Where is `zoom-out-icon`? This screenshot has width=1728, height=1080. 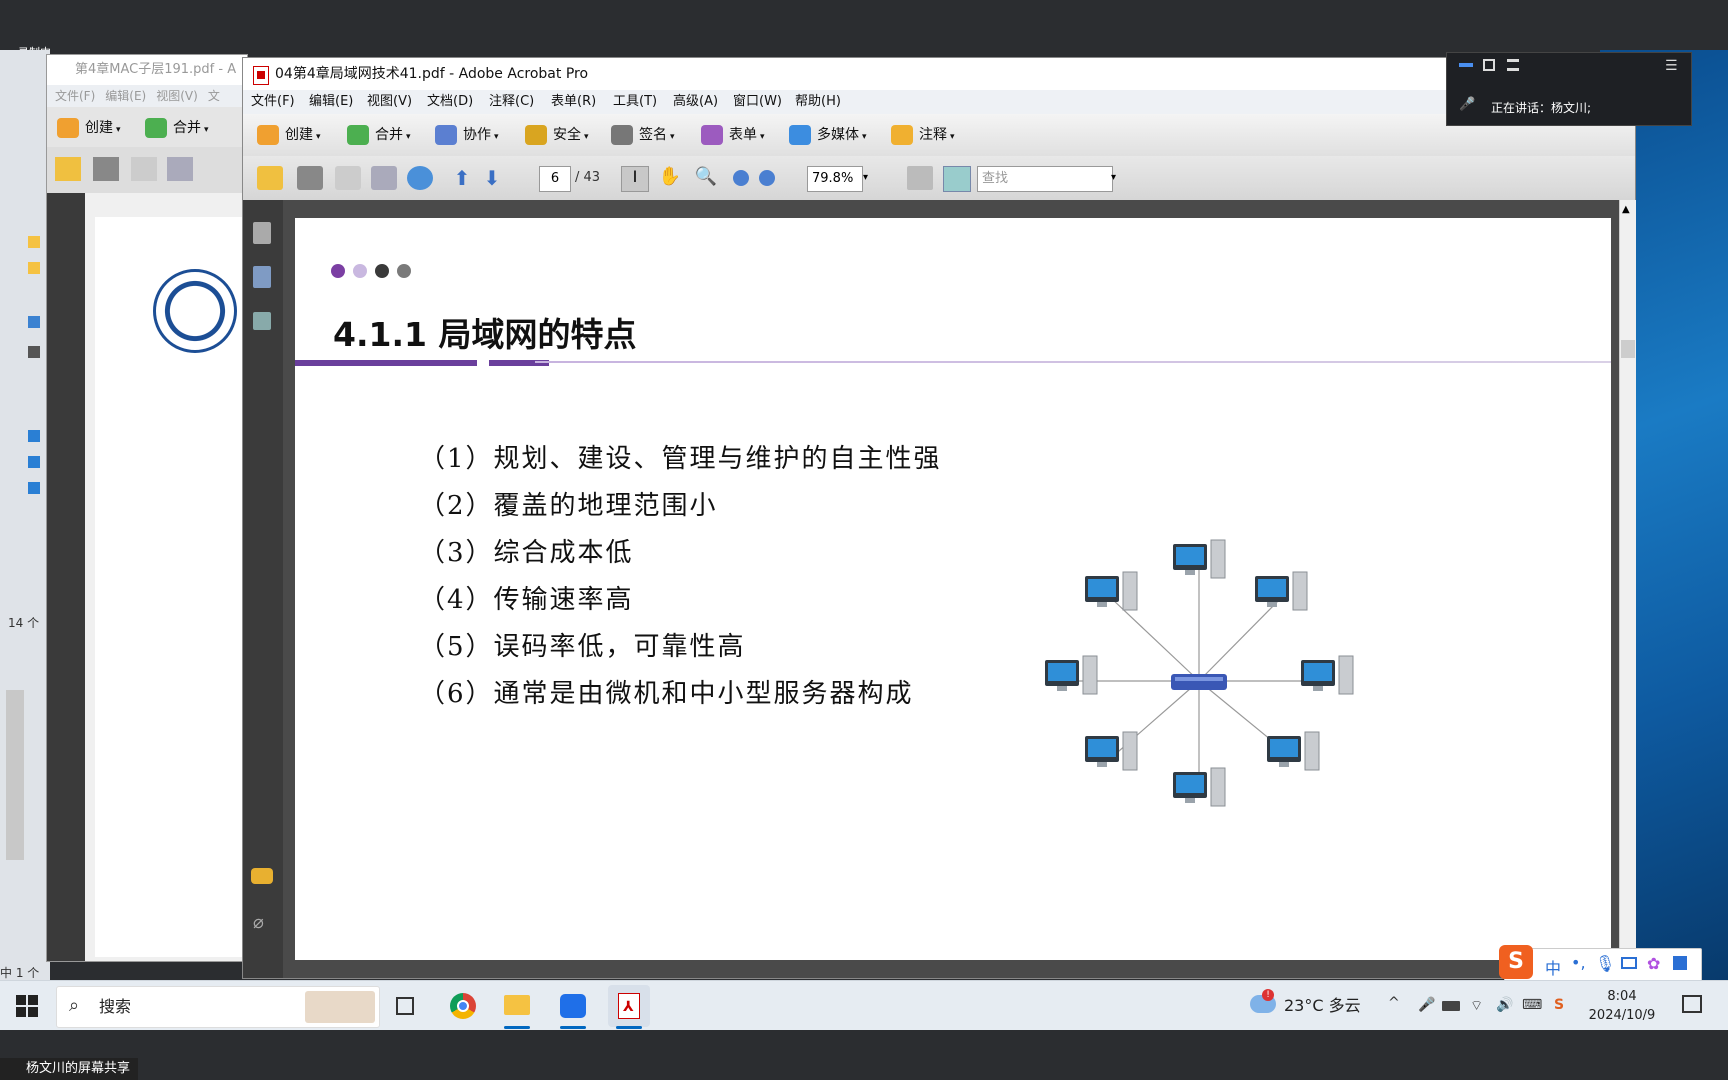
zoom-out-icon is located at coordinates (741, 178).